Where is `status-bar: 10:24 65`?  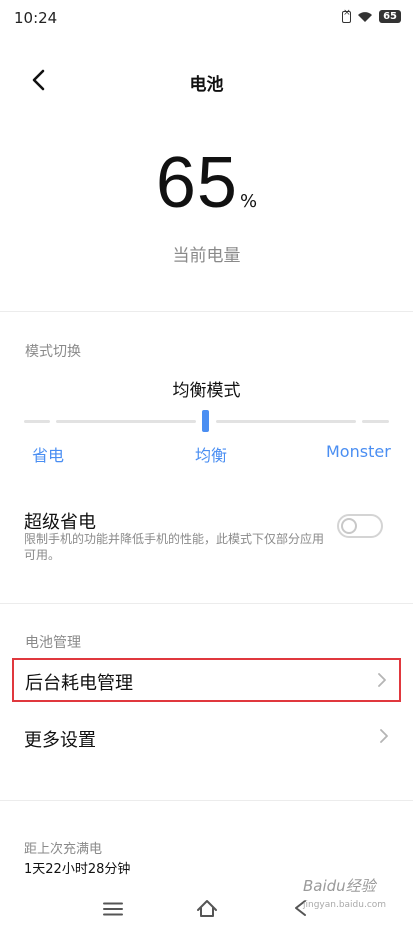 status-bar: 10:24 65 is located at coordinates (206, 18).